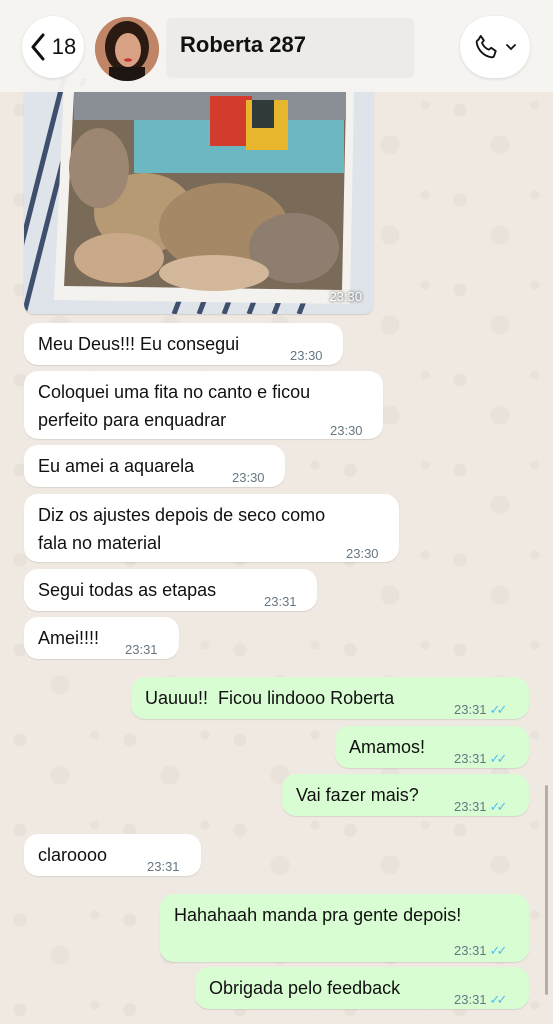 The height and width of the screenshot is (1024, 553). Describe the element at coordinates (64, 46) in the screenshot. I see `unread-count: 18` at that location.